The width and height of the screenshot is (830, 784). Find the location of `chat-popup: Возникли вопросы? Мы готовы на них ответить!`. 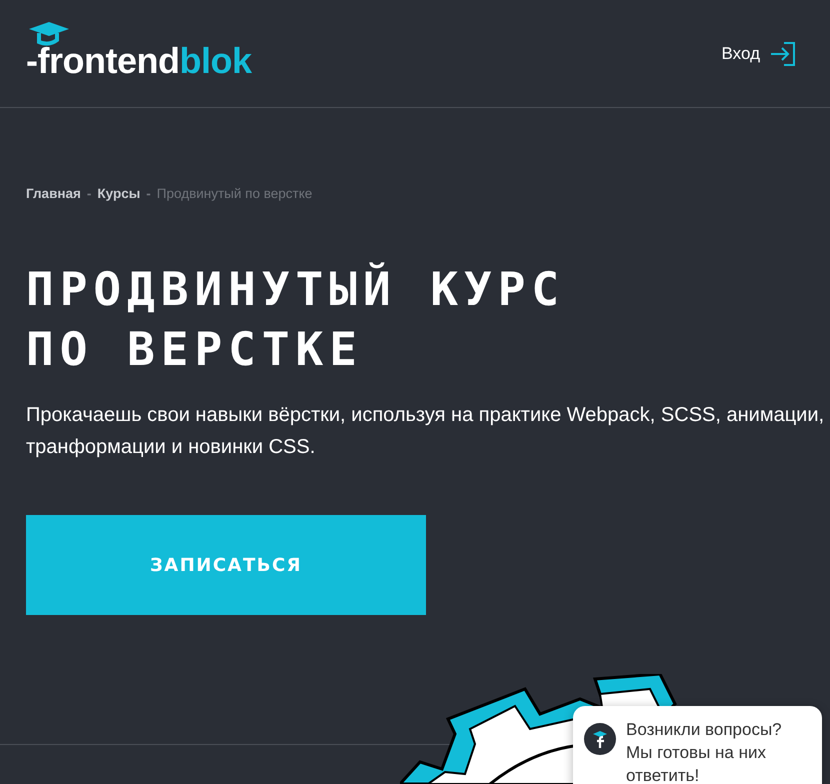

chat-popup: Возникли вопросы? Мы готовы на них ответить! is located at coordinates (697, 745).